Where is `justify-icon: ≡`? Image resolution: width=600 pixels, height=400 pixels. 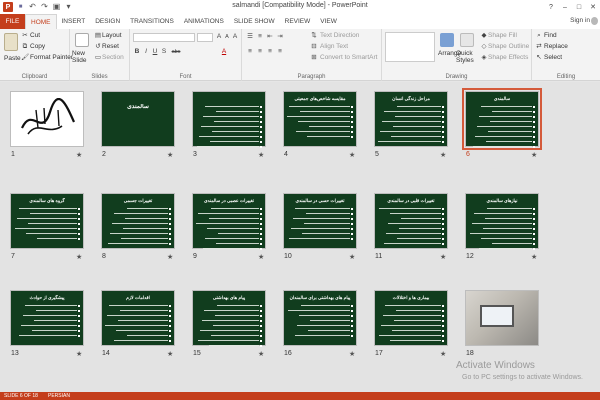
justify-icon: ≡ is located at coordinates (280, 52).